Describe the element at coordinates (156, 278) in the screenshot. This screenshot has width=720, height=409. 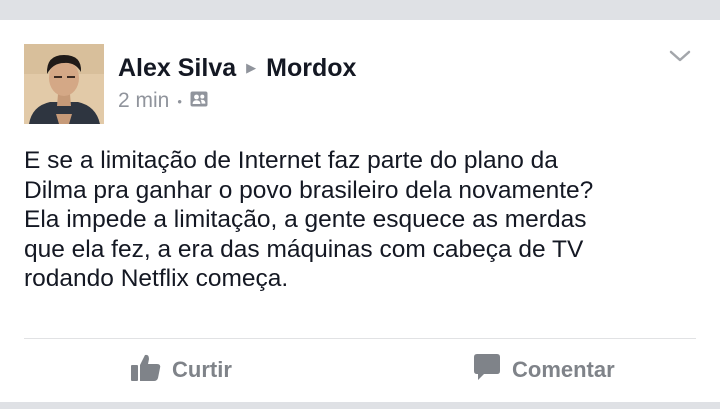
I see `post-text-line: rodando Netflix começa.` at that location.